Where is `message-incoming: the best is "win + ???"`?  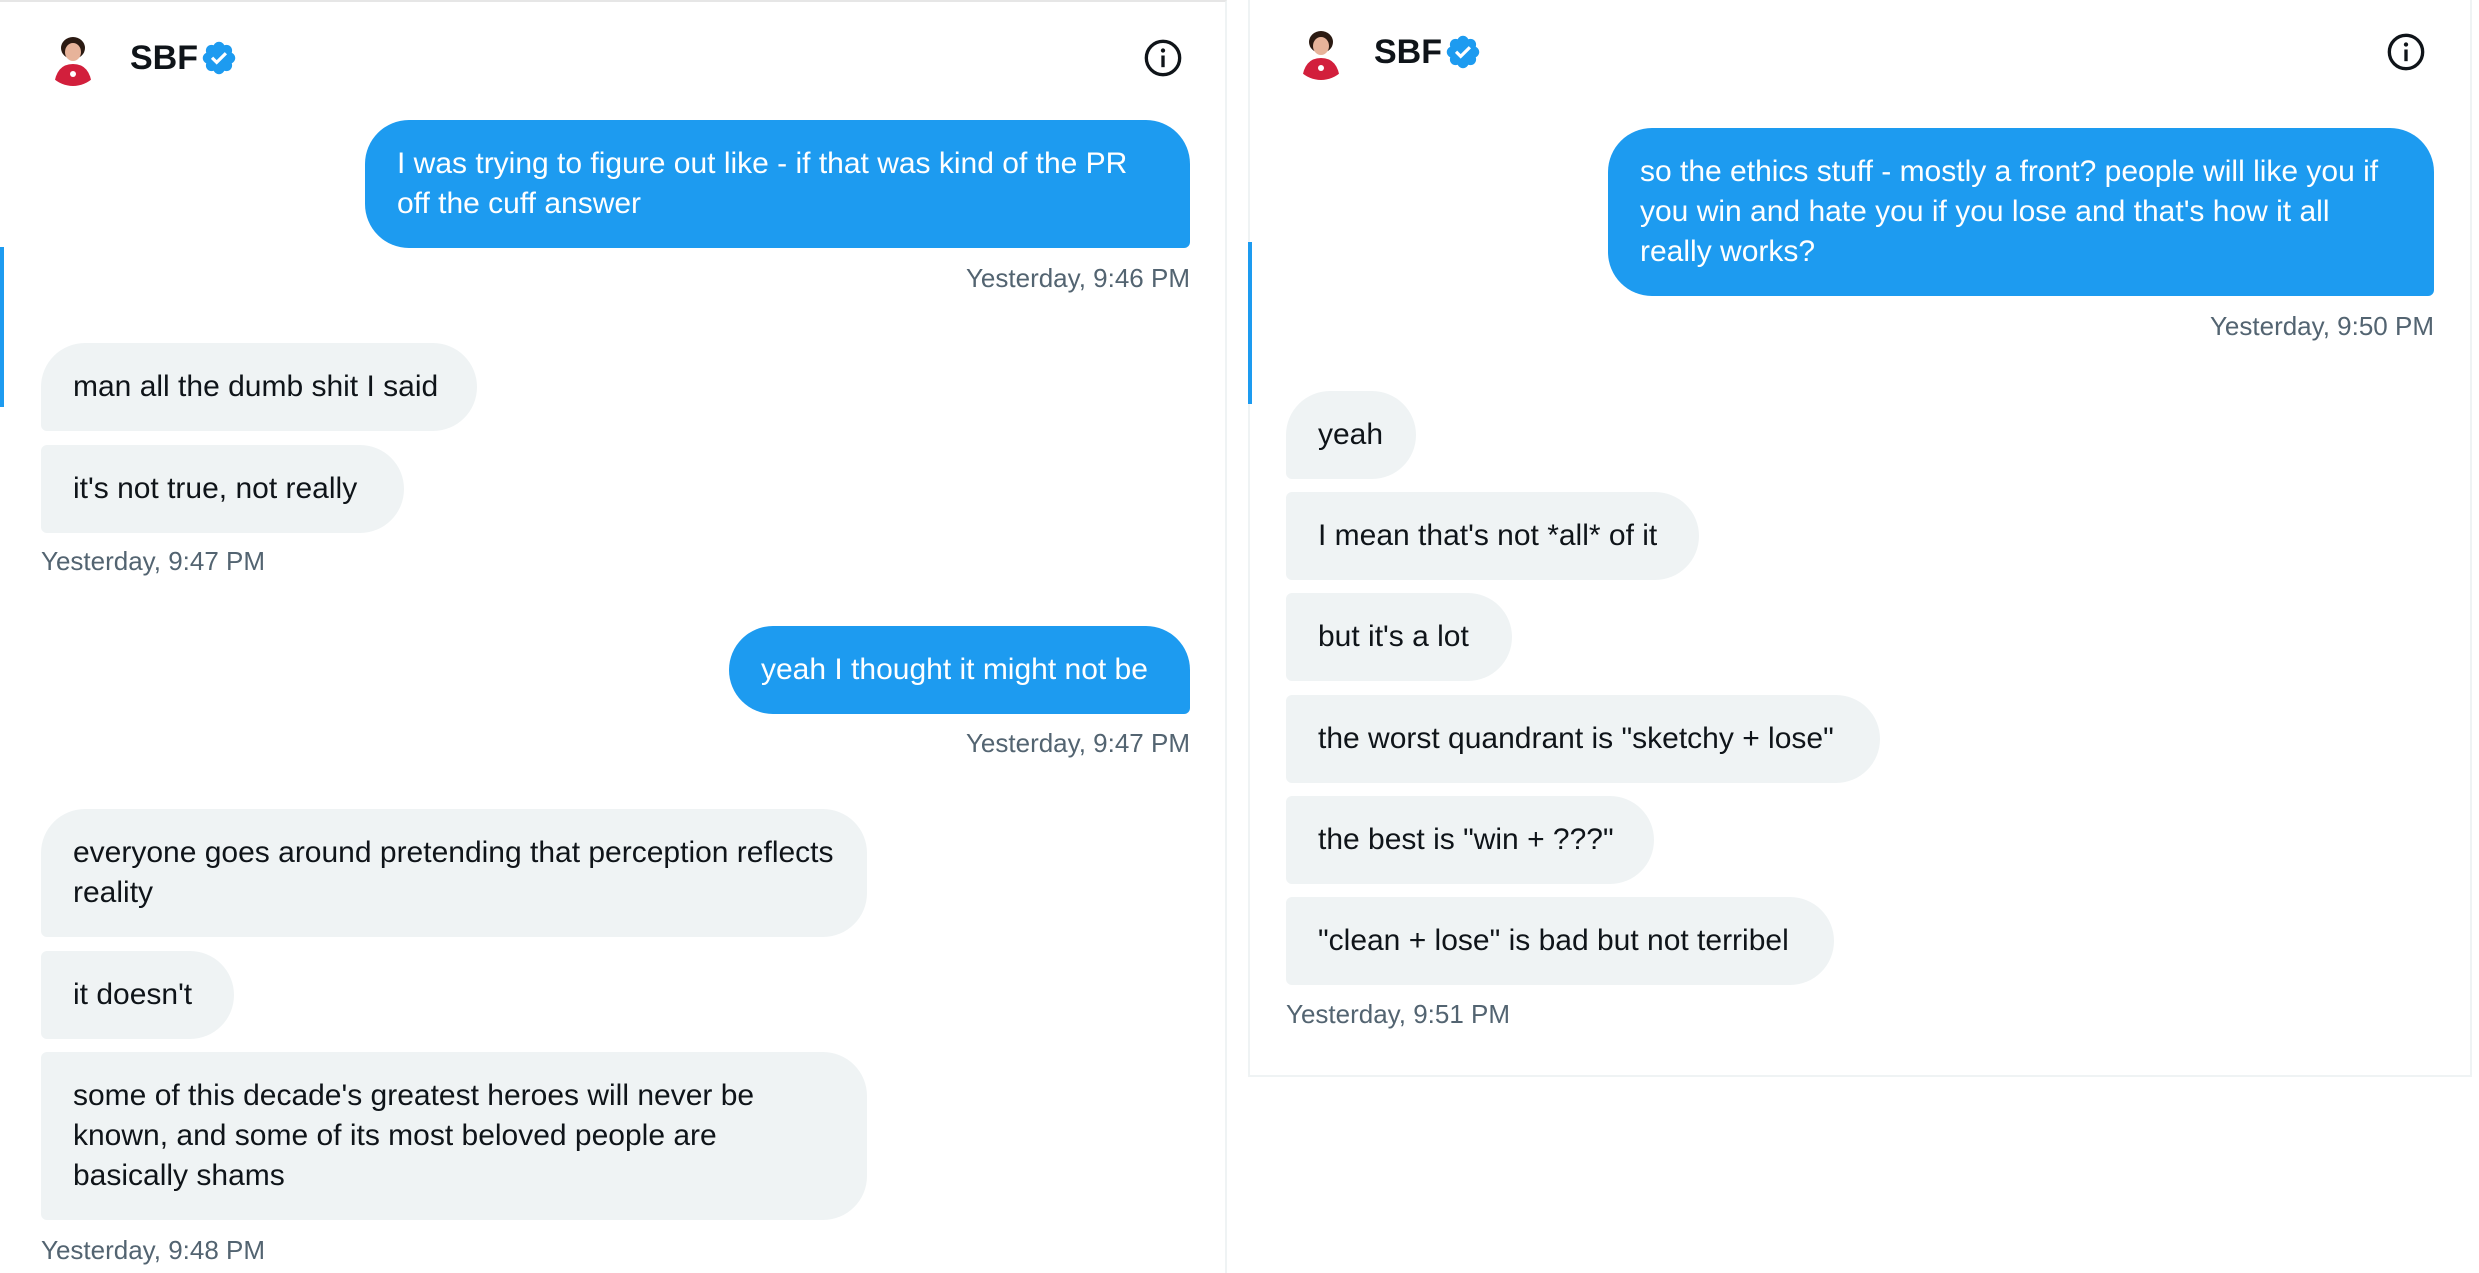 message-incoming: the best is "win + ???" is located at coordinates (1470, 840).